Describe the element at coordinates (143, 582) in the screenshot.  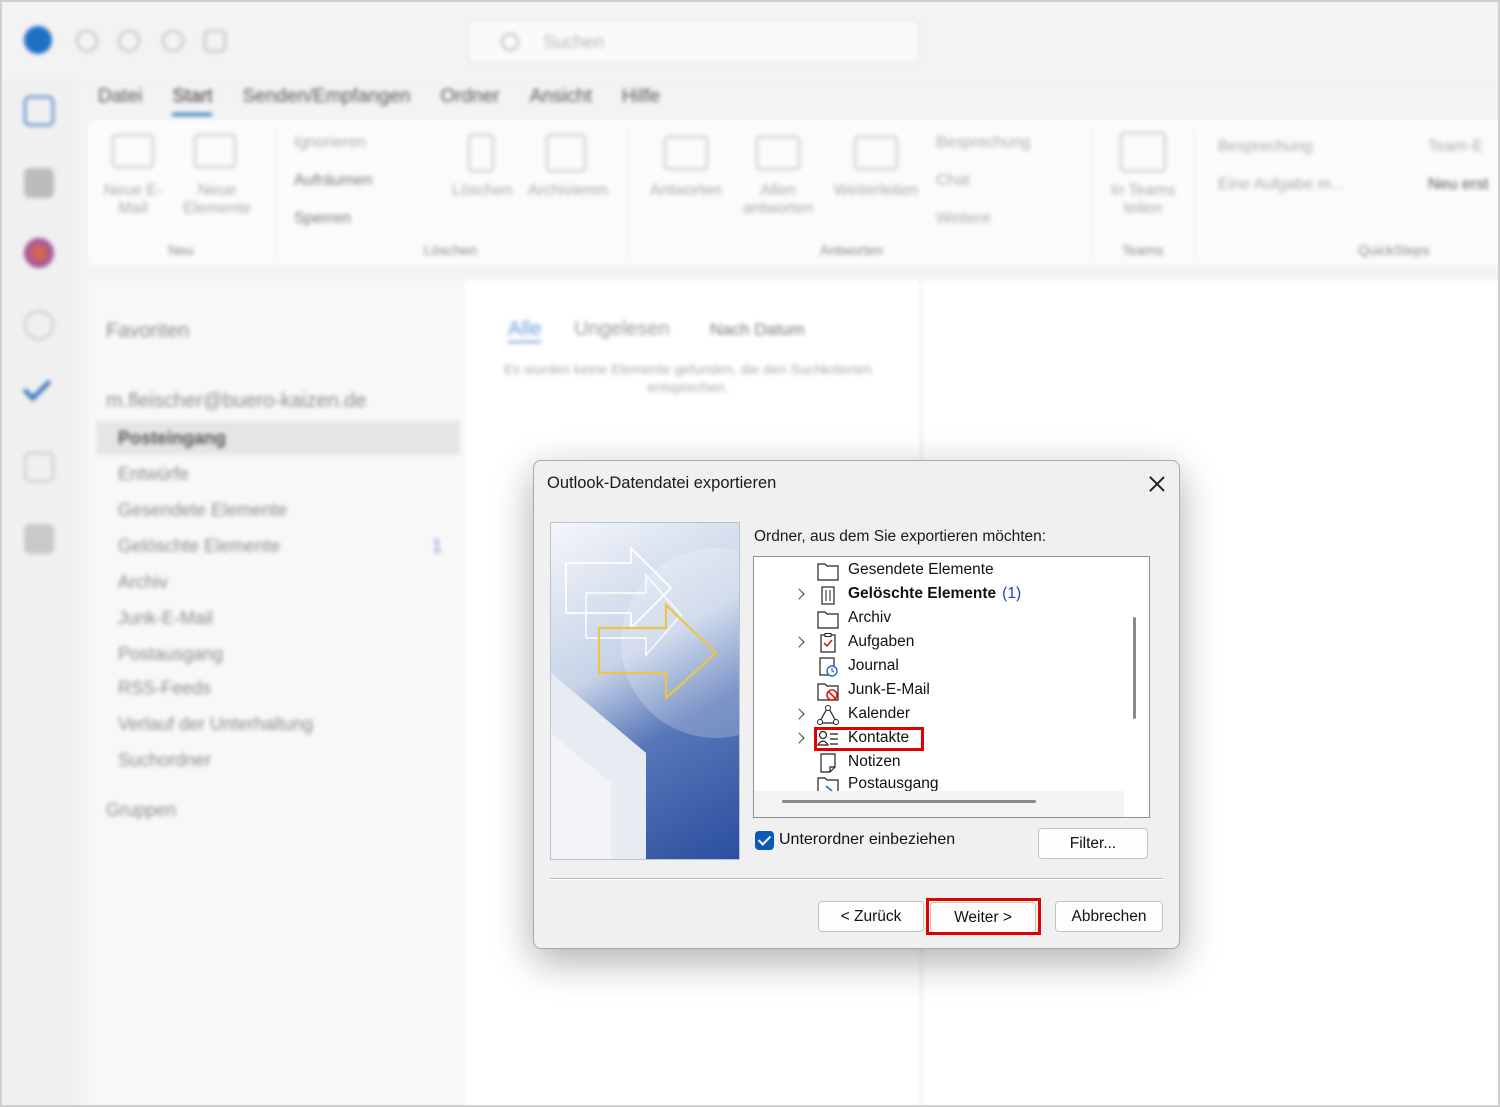
I see `folder-archive: Archiv` at that location.